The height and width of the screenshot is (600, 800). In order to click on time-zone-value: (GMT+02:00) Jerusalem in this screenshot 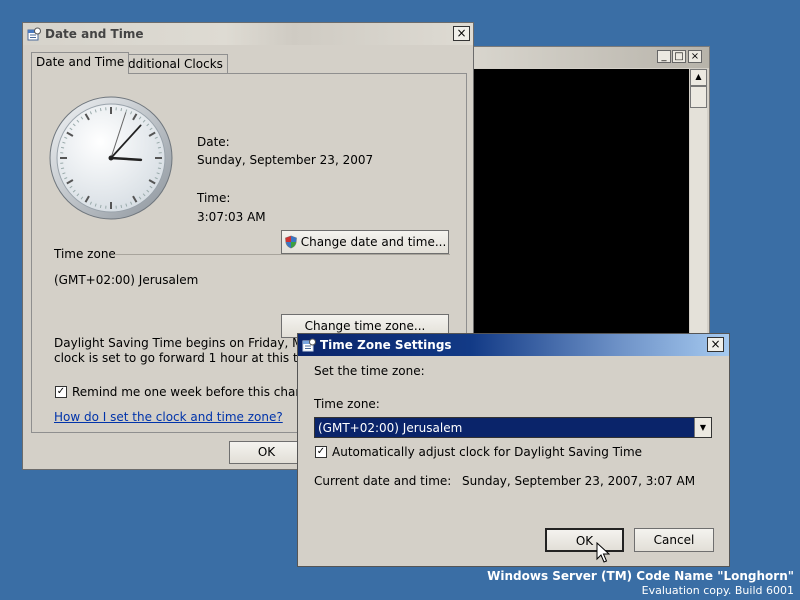, I will do `click(126, 280)`.